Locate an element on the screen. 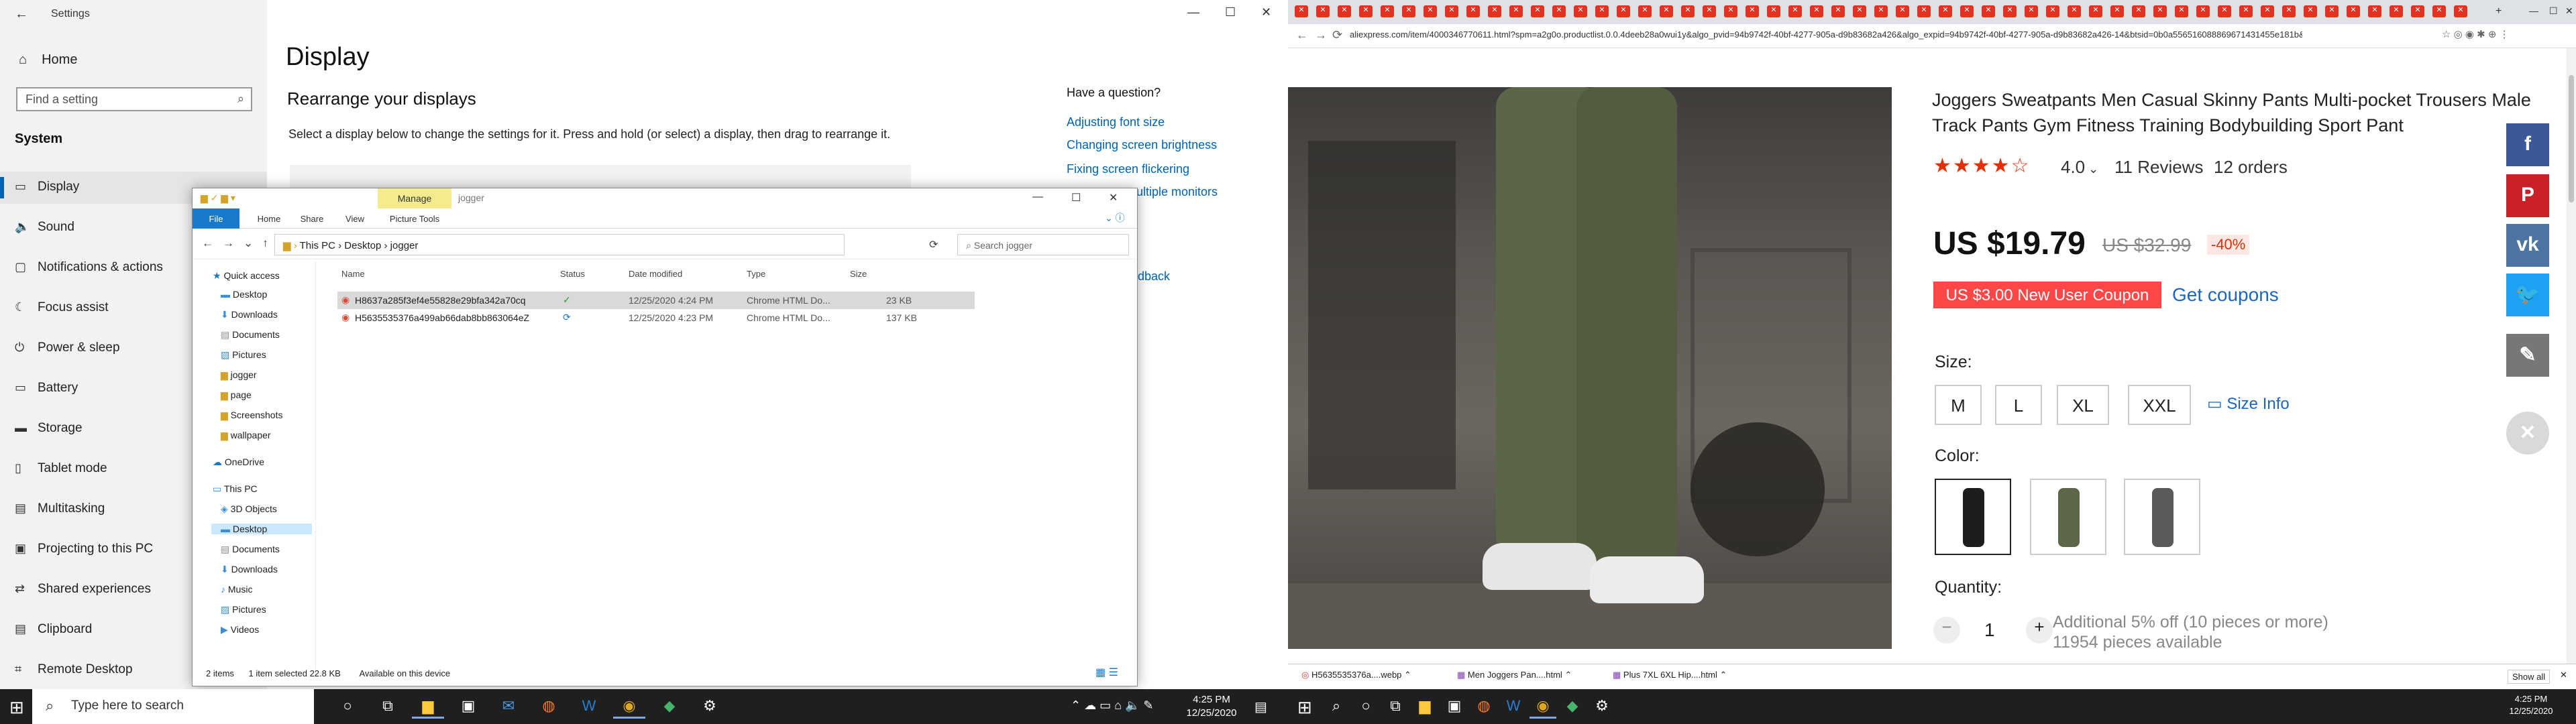 The image size is (2576, 724). system-tray-icons: ⌃ ☁ ▭ ⌂ 🔈 ✎ is located at coordinates (1112, 706).